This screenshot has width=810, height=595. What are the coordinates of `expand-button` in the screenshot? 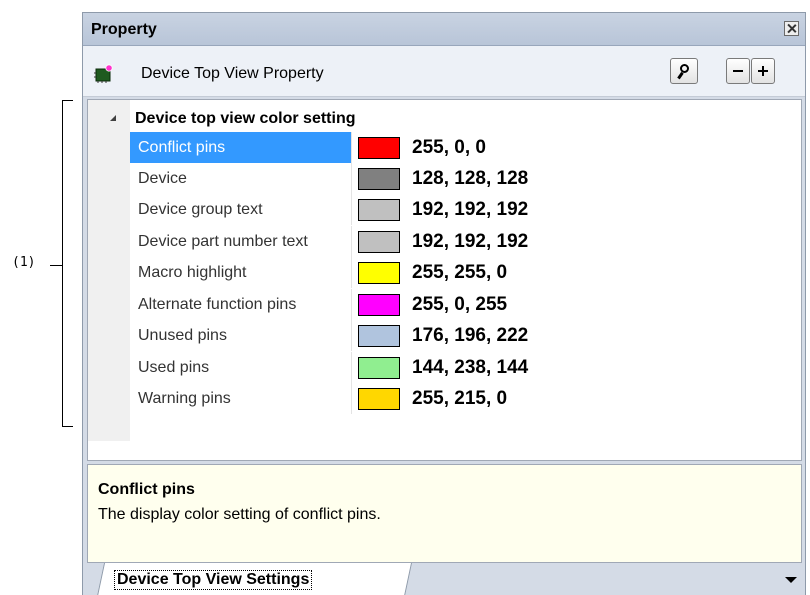 It's located at (763, 71).